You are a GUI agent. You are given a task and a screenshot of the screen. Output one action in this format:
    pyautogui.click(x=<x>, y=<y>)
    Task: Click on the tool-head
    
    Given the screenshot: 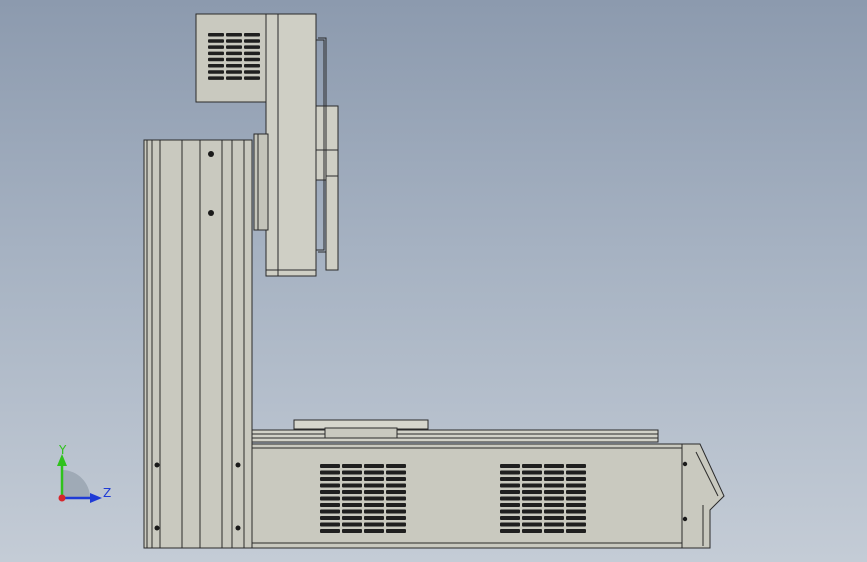 What is the action you would take?
    pyautogui.click(x=327, y=154)
    